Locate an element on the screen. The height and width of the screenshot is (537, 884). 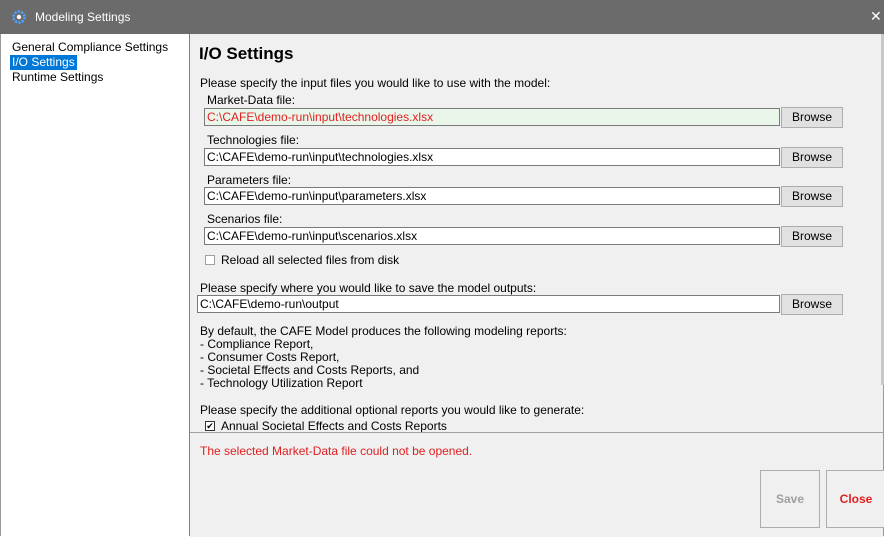
gear-icon is located at coordinates (19, 17).